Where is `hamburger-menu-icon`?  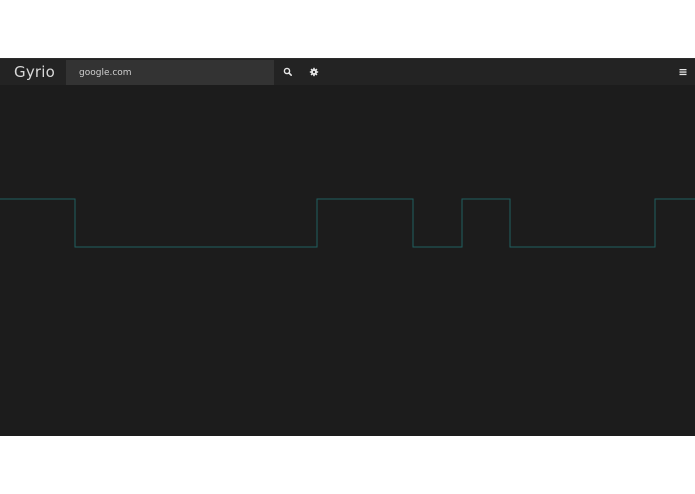
hamburger-menu-icon is located at coordinates (683, 72).